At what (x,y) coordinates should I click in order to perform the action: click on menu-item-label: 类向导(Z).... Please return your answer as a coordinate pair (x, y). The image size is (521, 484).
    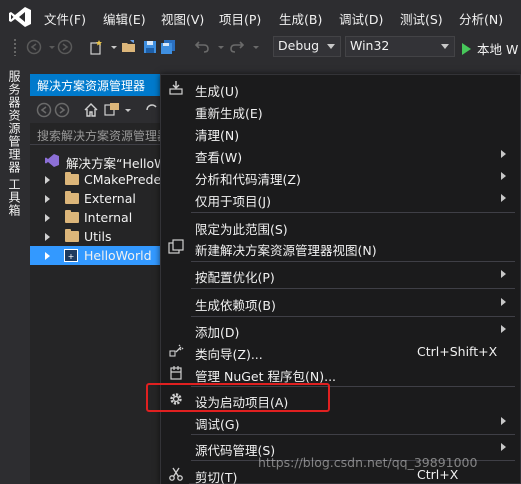
    Looking at the image, I should click on (229, 354).